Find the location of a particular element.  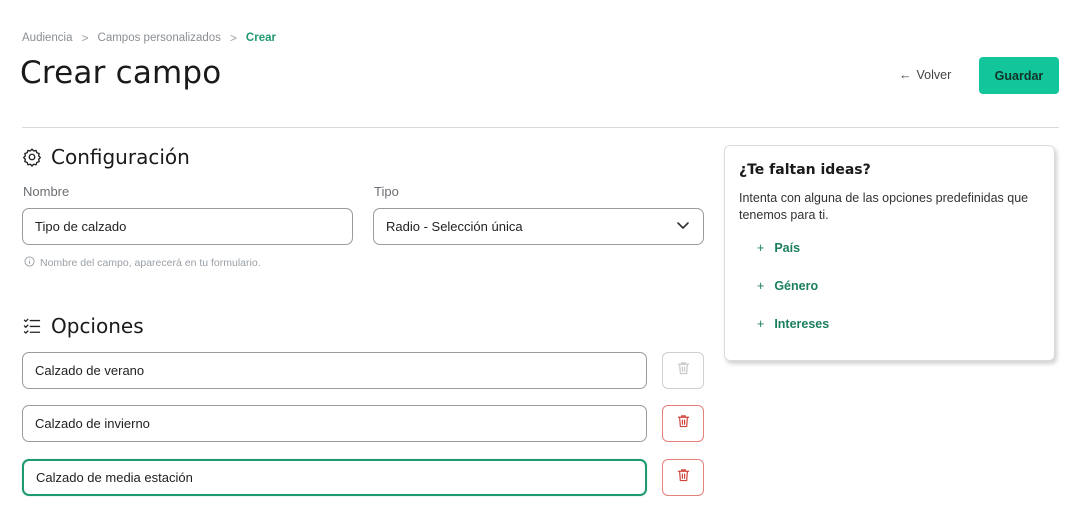

ideas-title: ¿Te faltan ideas? is located at coordinates (805, 170).